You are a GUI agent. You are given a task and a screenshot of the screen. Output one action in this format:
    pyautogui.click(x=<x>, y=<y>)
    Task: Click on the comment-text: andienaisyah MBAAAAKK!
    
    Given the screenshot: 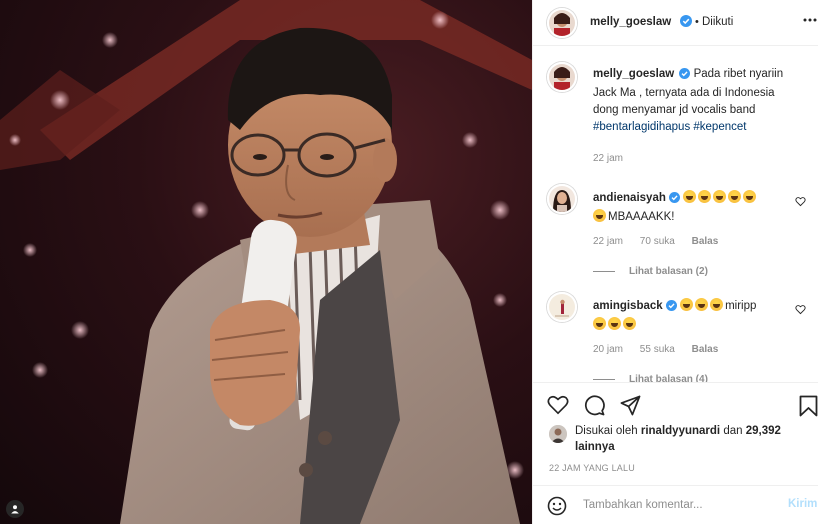 What is the action you would take?
    pyautogui.click(x=696, y=208)
    